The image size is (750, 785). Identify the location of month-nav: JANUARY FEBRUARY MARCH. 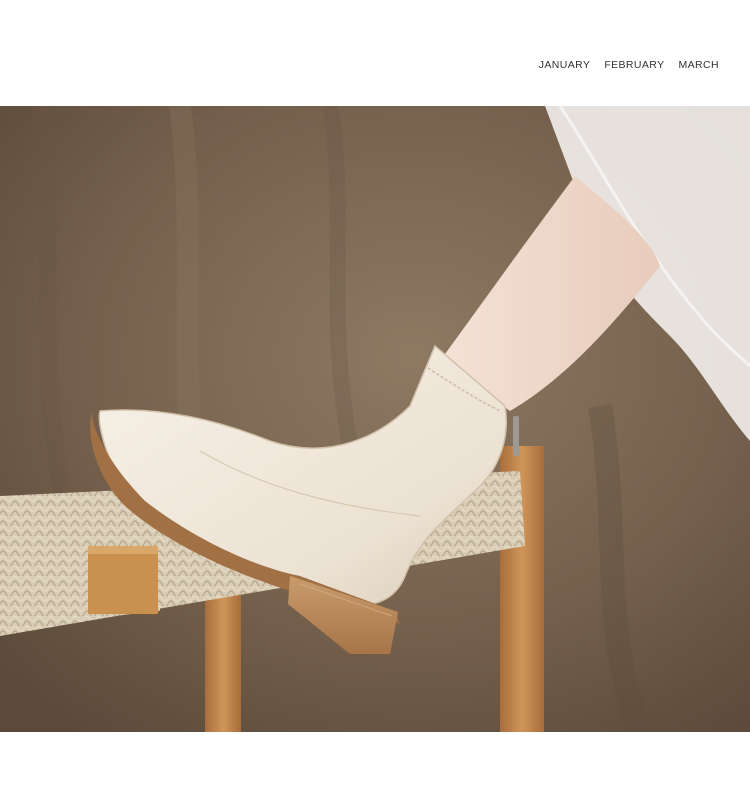
(629, 65).